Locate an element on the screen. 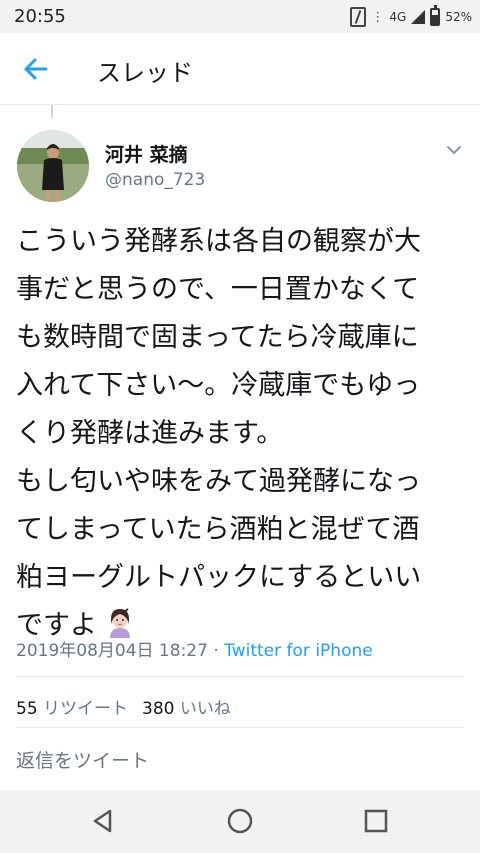 The image size is (480, 853). nav-home-button is located at coordinates (240, 821).